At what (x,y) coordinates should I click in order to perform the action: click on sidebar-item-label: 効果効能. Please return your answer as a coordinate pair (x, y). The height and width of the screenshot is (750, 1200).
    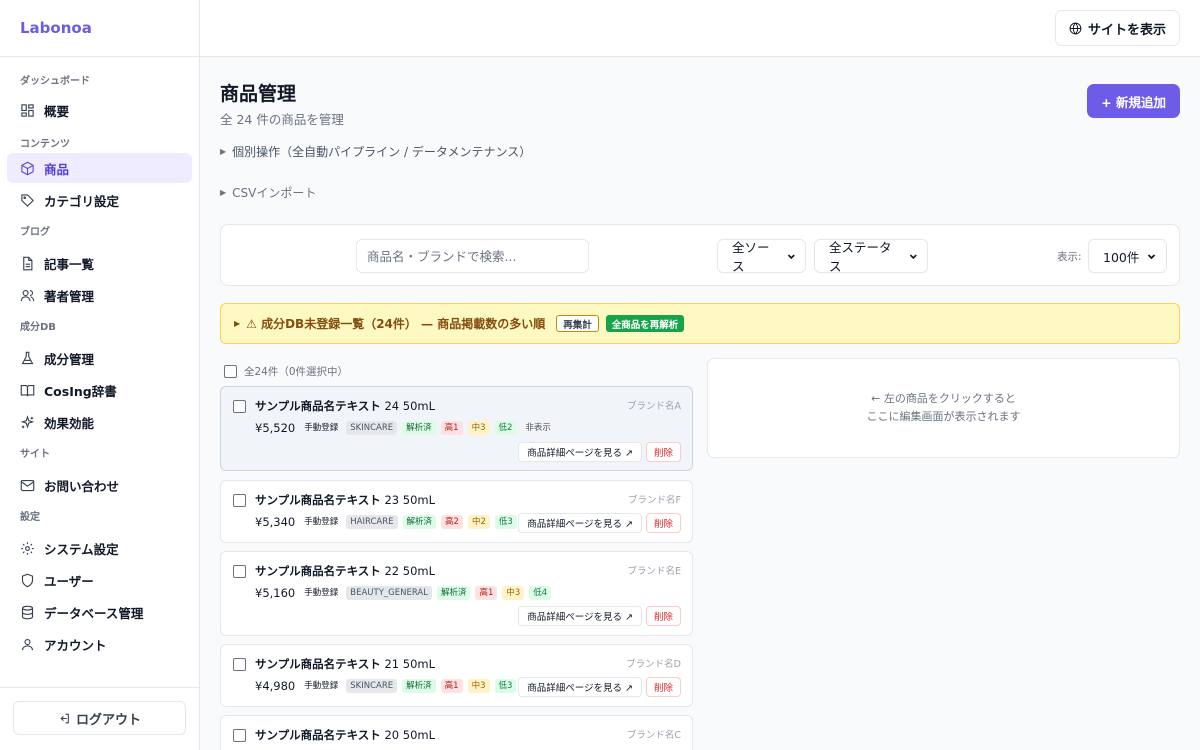
    Looking at the image, I should click on (69, 423).